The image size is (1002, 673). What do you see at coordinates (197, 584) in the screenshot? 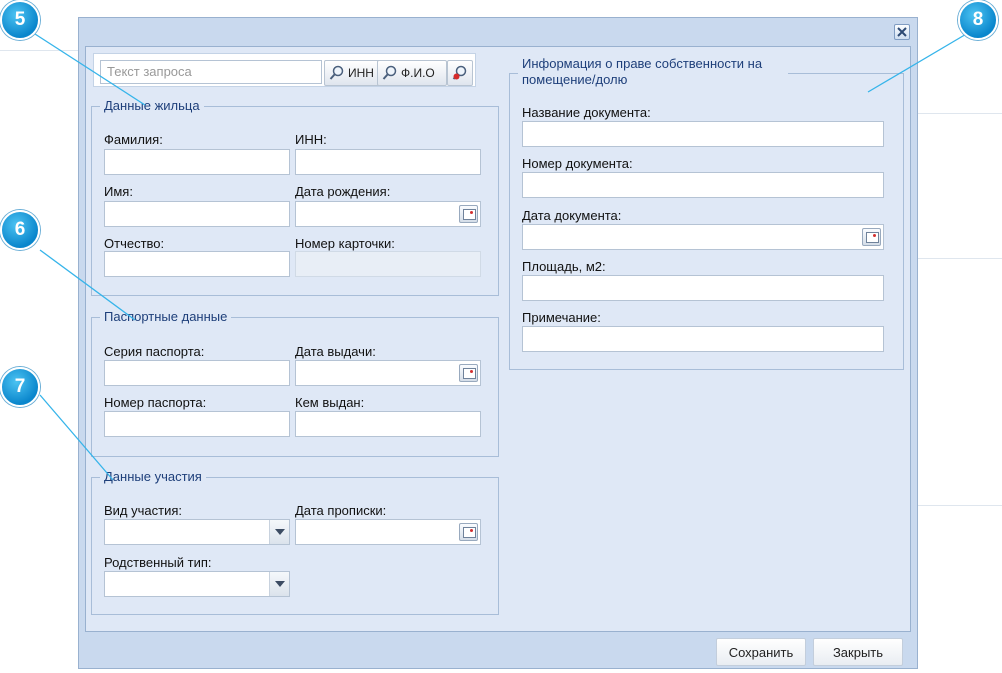
I see `relation-type-select` at bounding box center [197, 584].